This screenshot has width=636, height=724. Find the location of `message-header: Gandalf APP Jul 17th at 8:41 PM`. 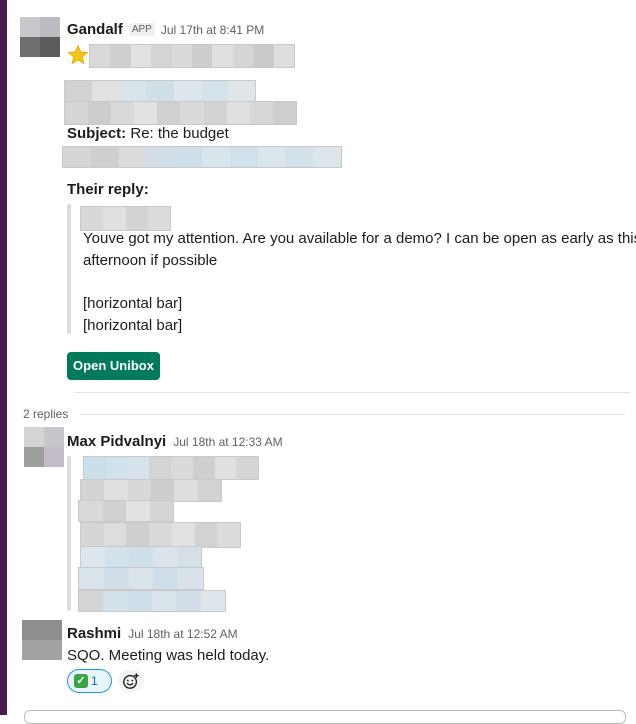

message-header: Gandalf APP Jul 17th at 8:41 PM is located at coordinates (165, 29).